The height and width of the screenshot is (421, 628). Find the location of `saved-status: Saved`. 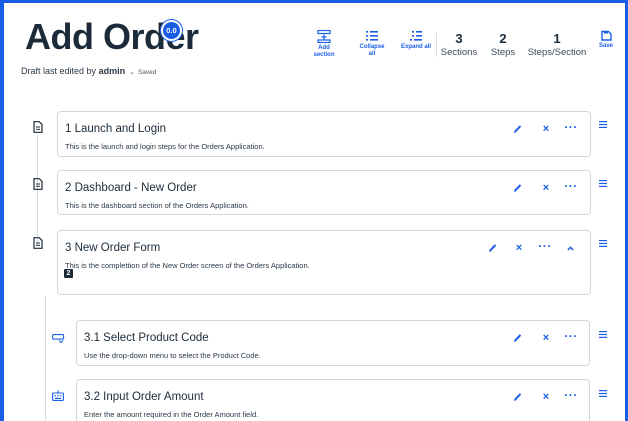

saved-status: Saved is located at coordinates (147, 72).